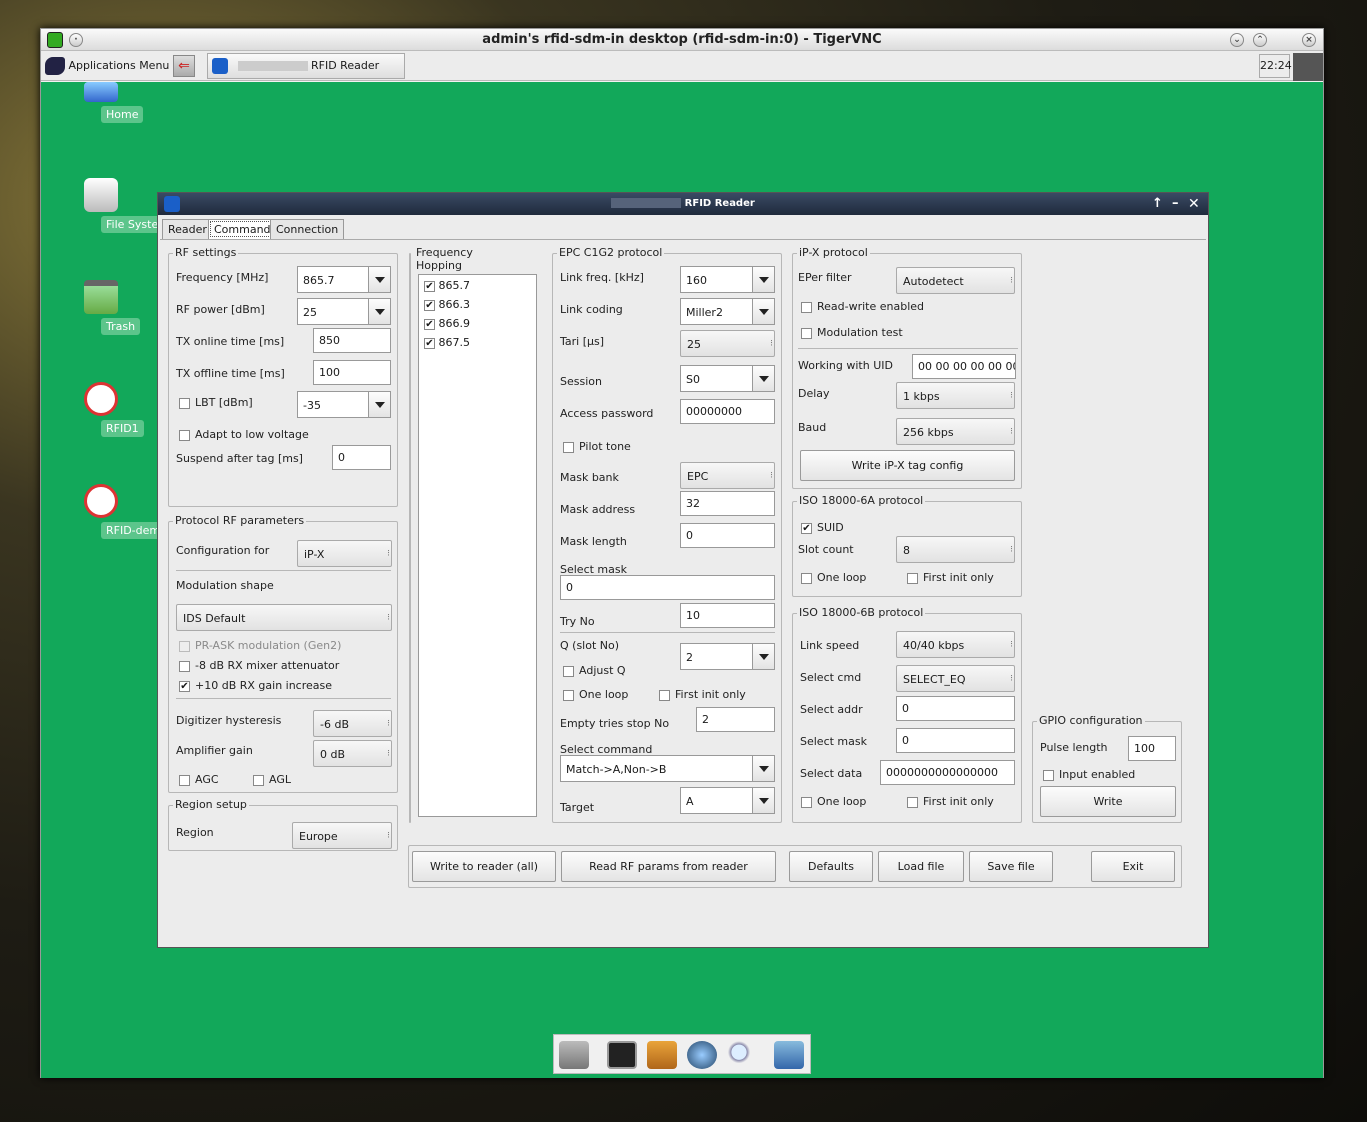 The height and width of the screenshot is (1122, 1367). What do you see at coordinates (344, 311) in the screenshot?
I see `rf-power-combo: 25` at bounding box center [344, 311].